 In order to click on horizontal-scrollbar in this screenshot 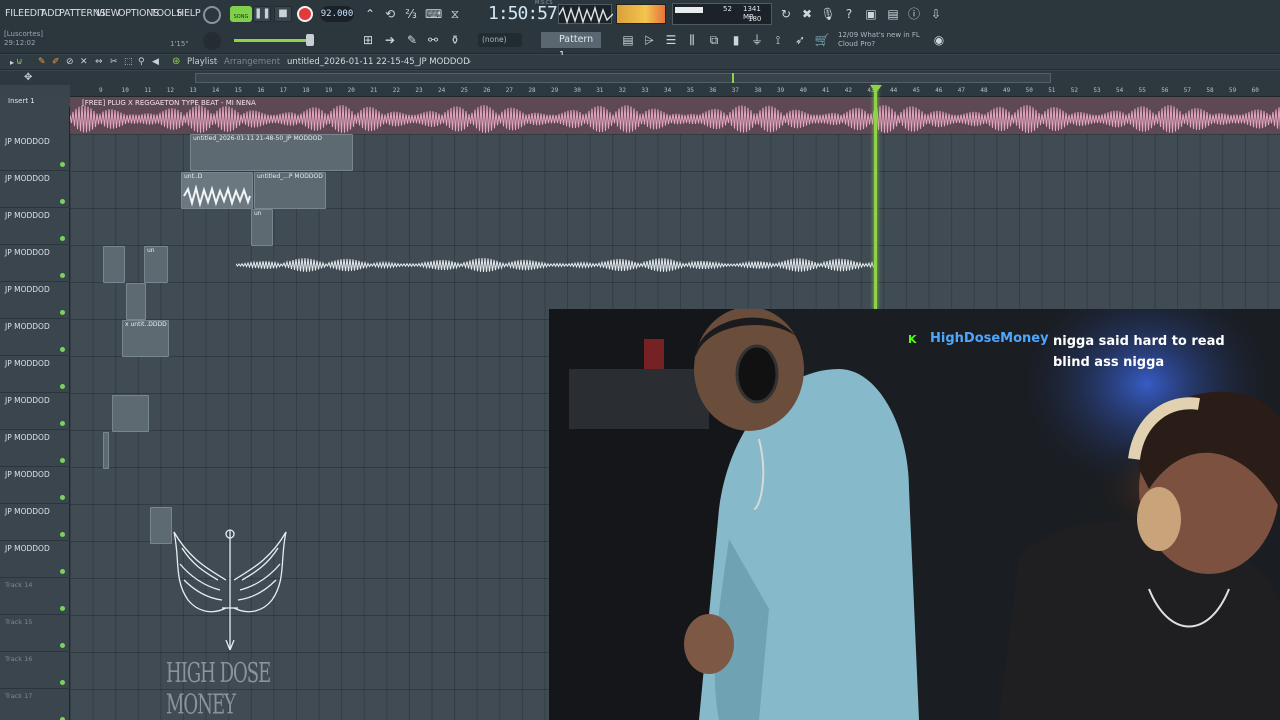, I will do `click(623, 78)`.